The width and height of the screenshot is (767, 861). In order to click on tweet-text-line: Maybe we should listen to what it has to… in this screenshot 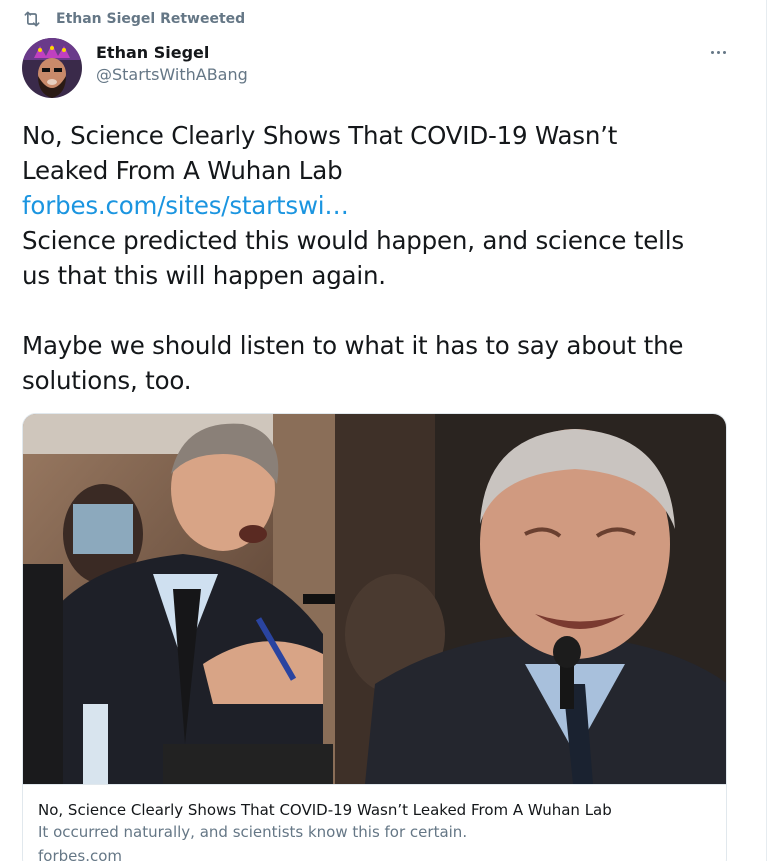, I will do `click(353, 345)`.